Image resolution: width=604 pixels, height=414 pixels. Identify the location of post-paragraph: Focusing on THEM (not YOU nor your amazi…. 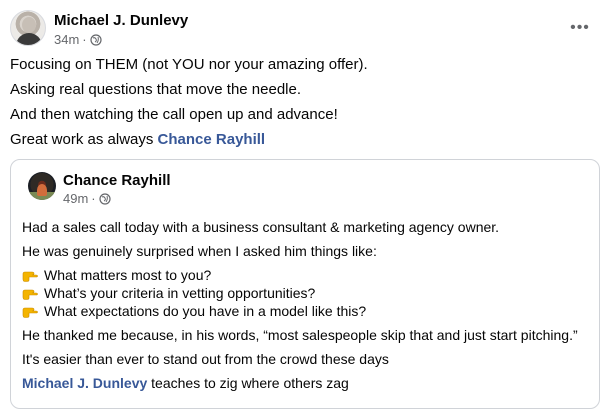
(189, 64).